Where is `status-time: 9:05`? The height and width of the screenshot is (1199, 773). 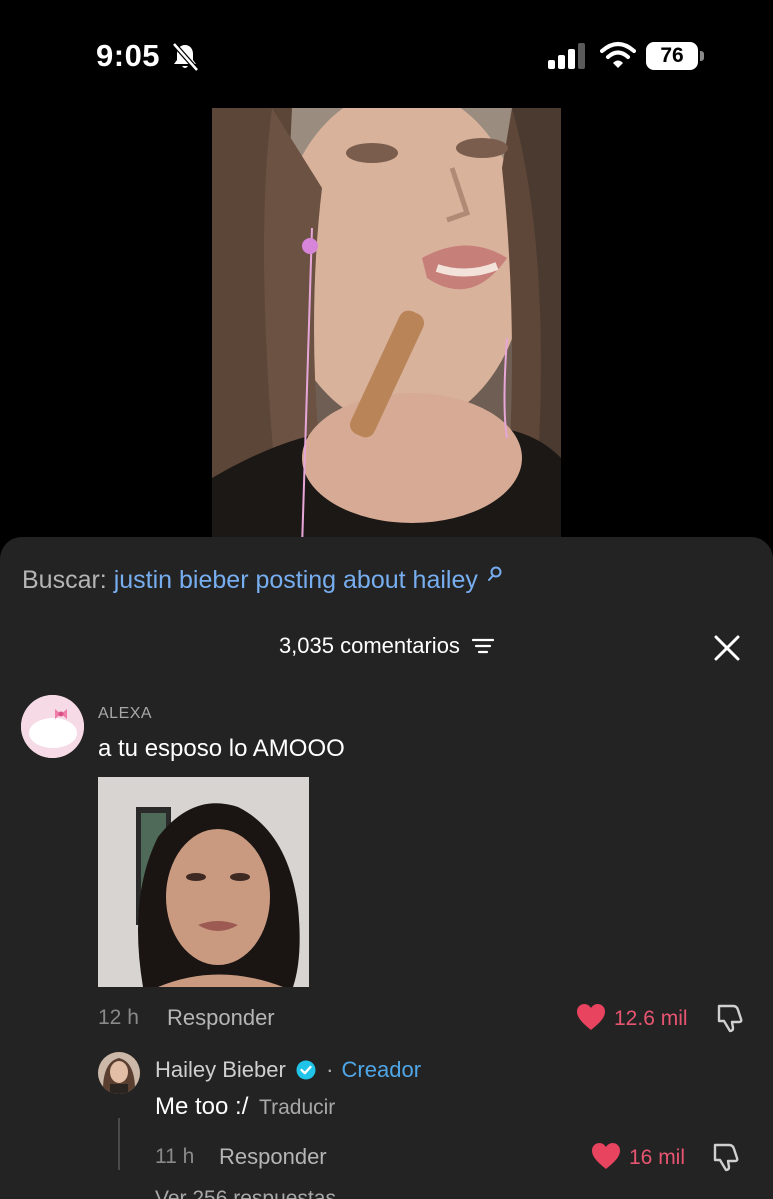
status-time: 9:05 is located at coordinates (128, 55).